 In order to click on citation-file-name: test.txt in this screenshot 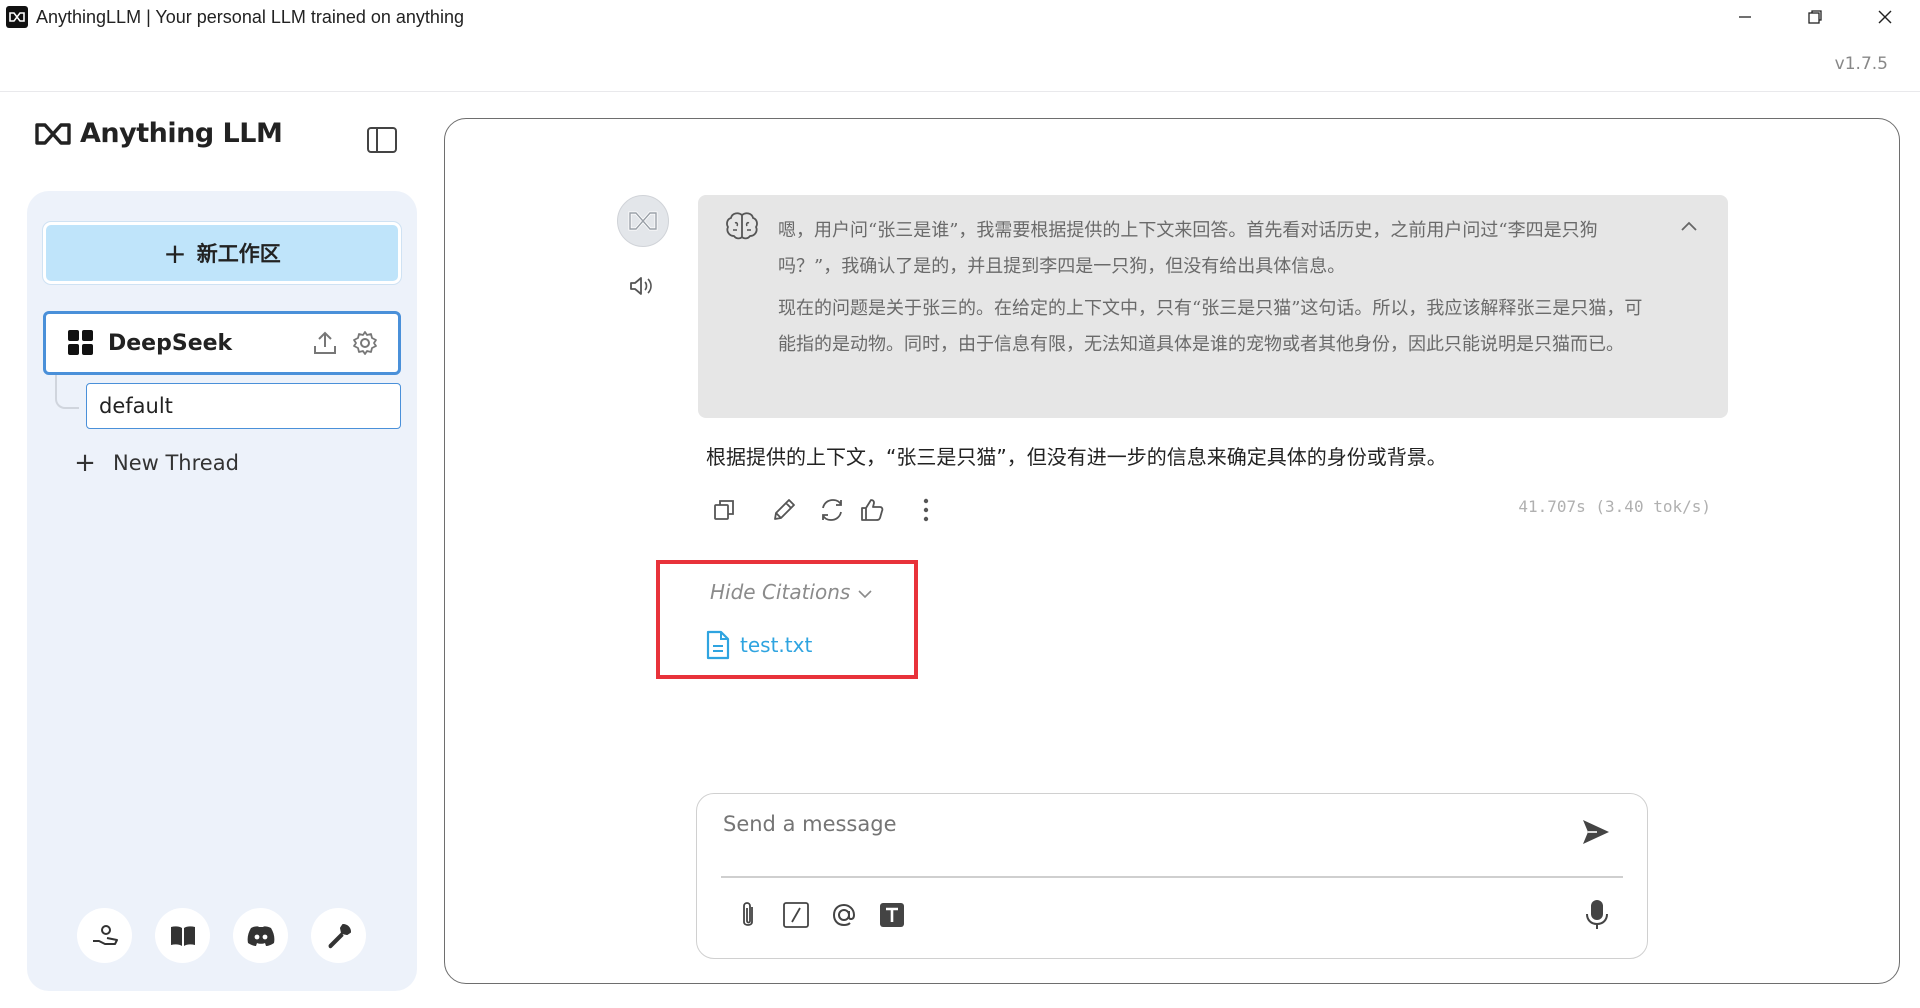, I will do `click(776, 645)`.